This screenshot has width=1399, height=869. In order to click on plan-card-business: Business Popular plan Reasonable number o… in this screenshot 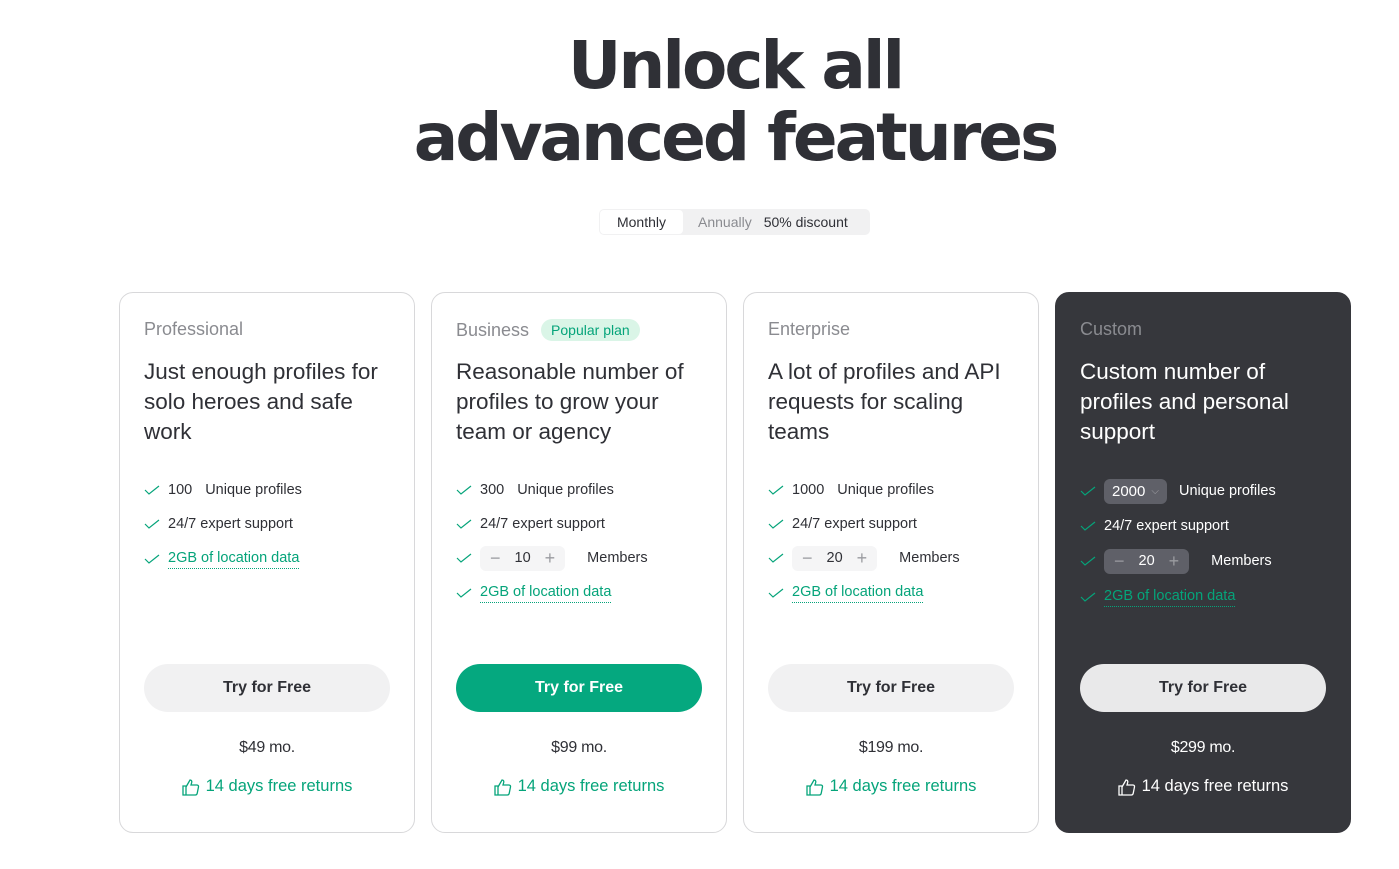, I will do `click(579, 562)`.